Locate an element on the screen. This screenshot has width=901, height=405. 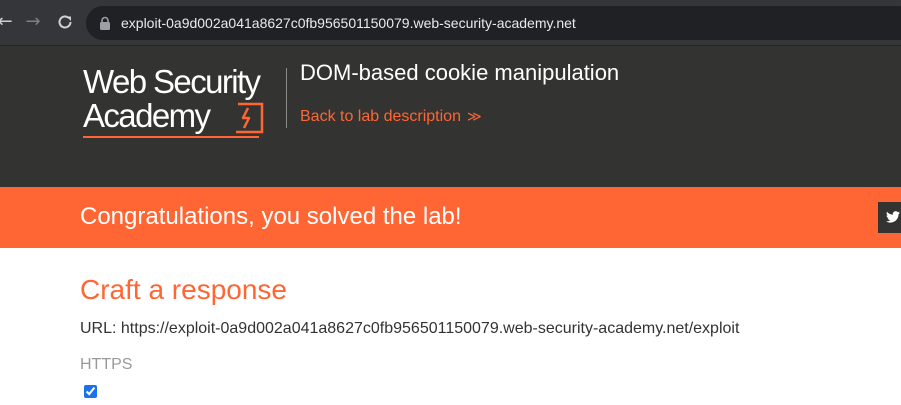
back-to-lab-description-link: Back to lab description ≫ is located at coordinates (391, 117).